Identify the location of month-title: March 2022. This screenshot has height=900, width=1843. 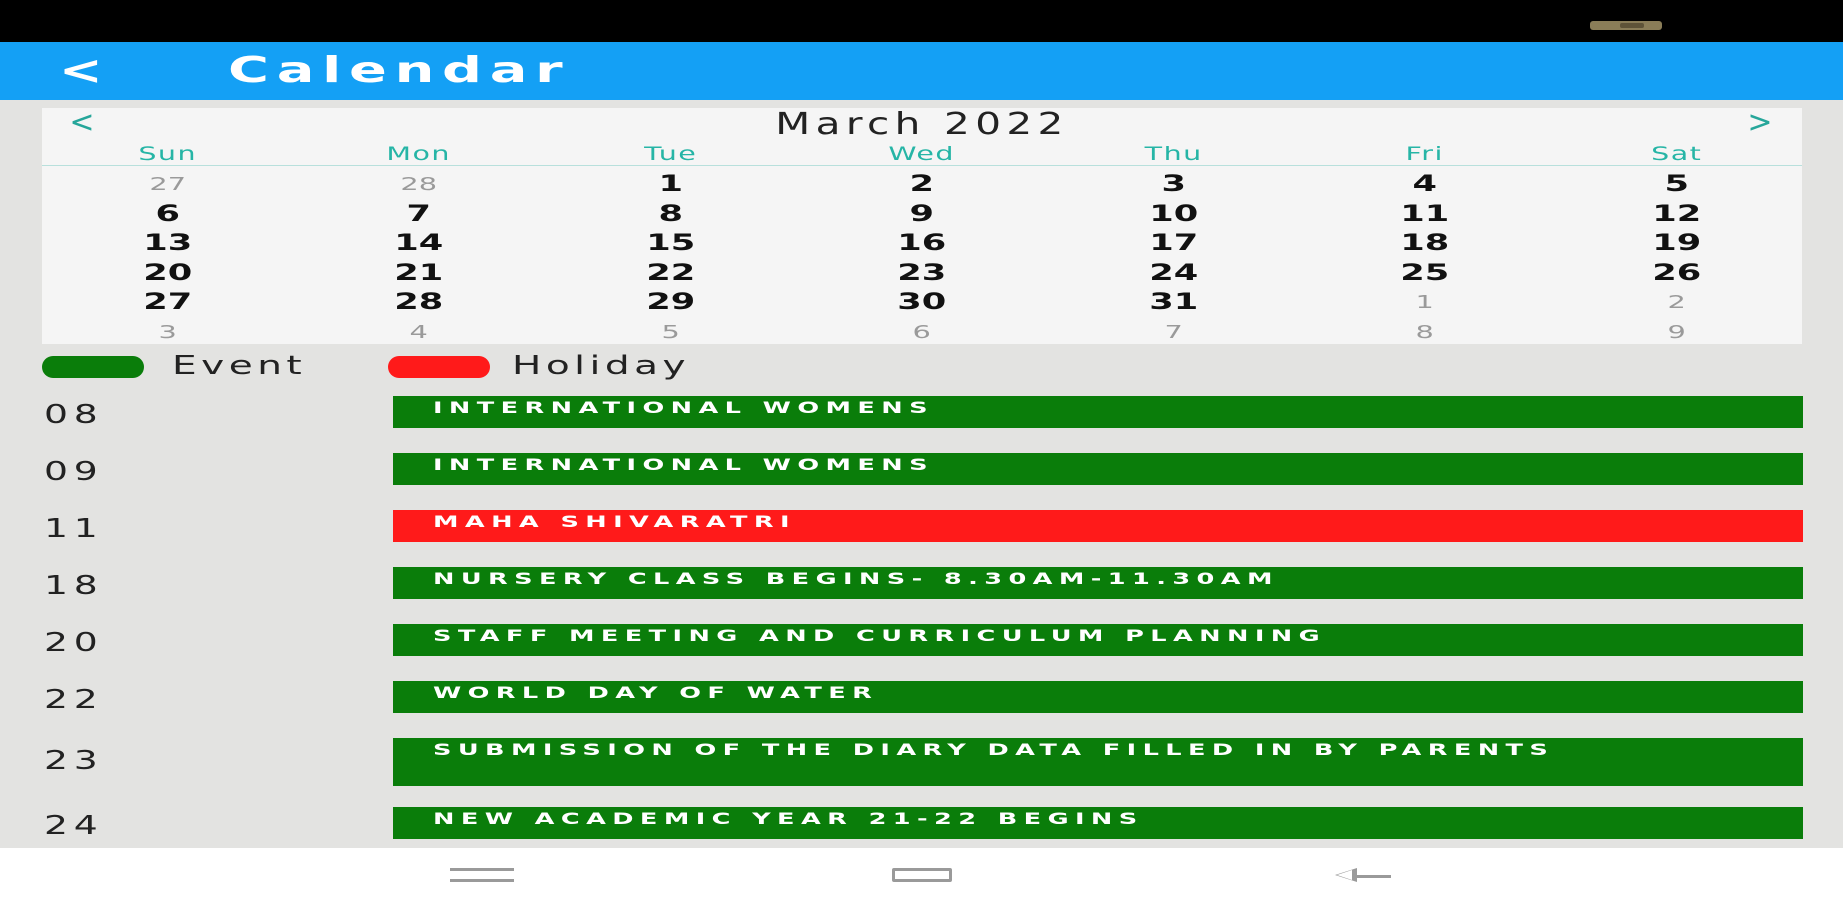
(922, 124).